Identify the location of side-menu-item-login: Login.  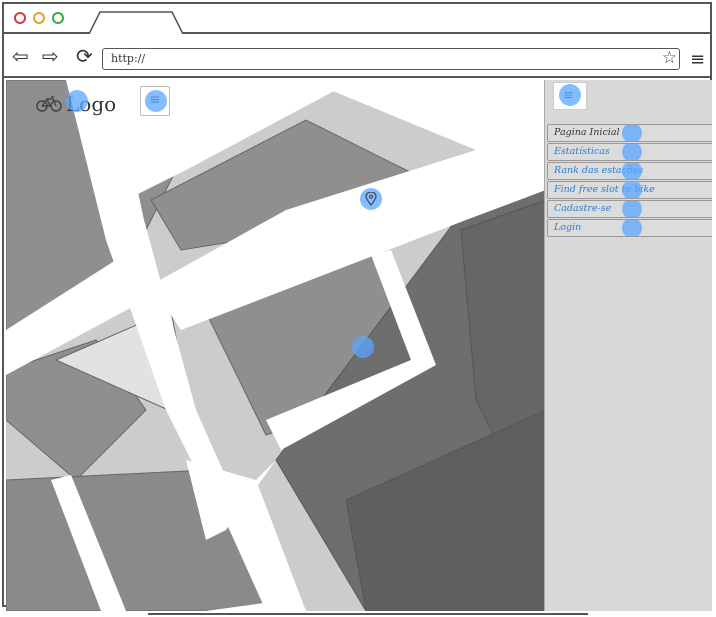
(629, 228).